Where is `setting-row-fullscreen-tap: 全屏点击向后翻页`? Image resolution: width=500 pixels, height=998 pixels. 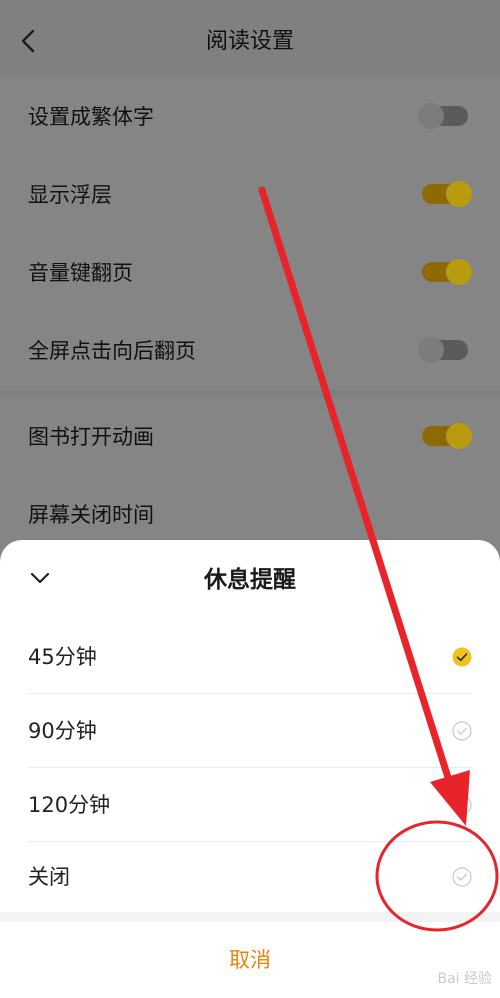
setting-row-fullscreen-tap: 全屏点击向后翻页 is located at coordinates (250, 351).